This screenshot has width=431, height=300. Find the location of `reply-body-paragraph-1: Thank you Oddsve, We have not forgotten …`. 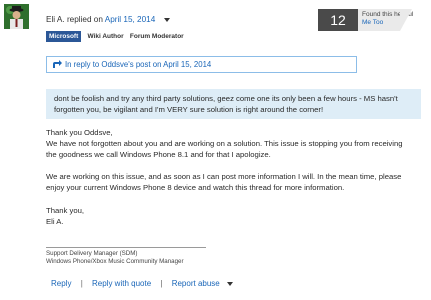

reply-body-paragraph-1: Thank you Oddsve, We have not forgotten … is located at coordinates (224, 143).